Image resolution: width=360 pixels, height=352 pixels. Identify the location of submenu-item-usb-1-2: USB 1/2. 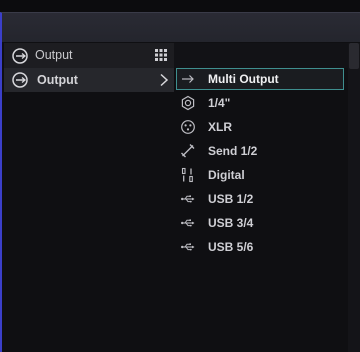
(260, 199).